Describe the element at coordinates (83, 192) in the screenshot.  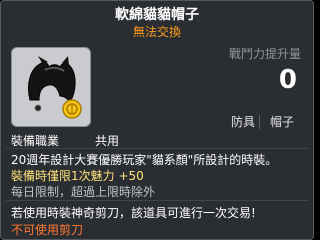
I see `daily-limit: 每日限制，超過上限時除外` at that location.